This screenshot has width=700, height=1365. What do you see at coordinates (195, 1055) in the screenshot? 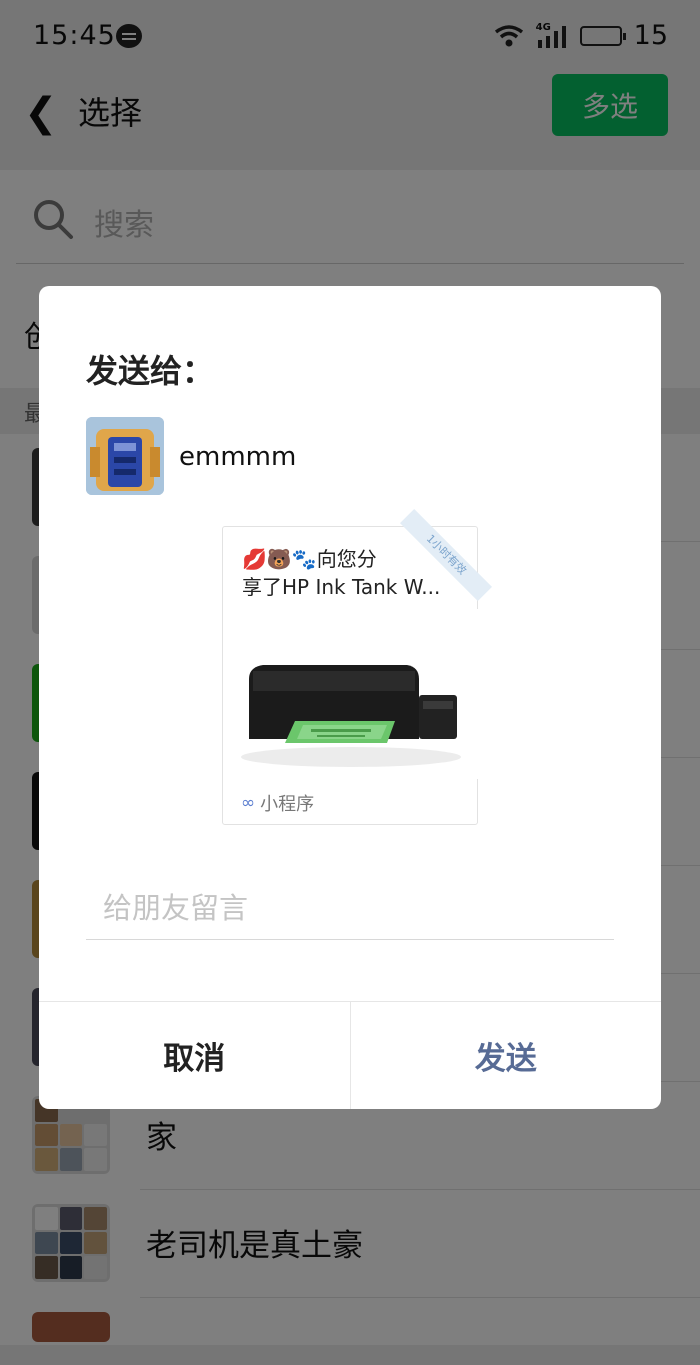
I see `cancel-button: 取消` at bounding box center [195, 1055].